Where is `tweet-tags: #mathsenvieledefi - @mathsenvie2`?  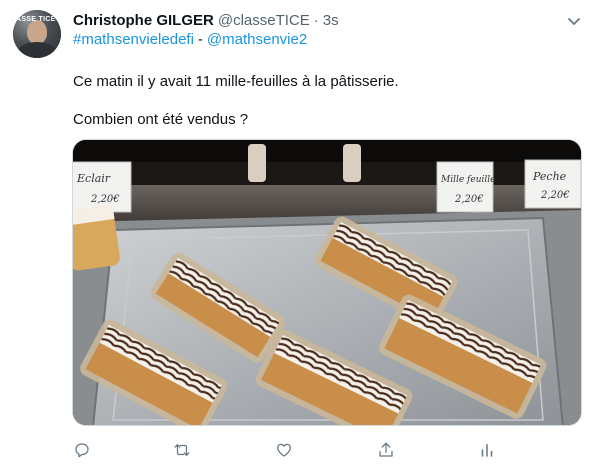 tweet-tags: #mathsenvieledefi - @mathsenvie2 is located at coordinates (190, 39).